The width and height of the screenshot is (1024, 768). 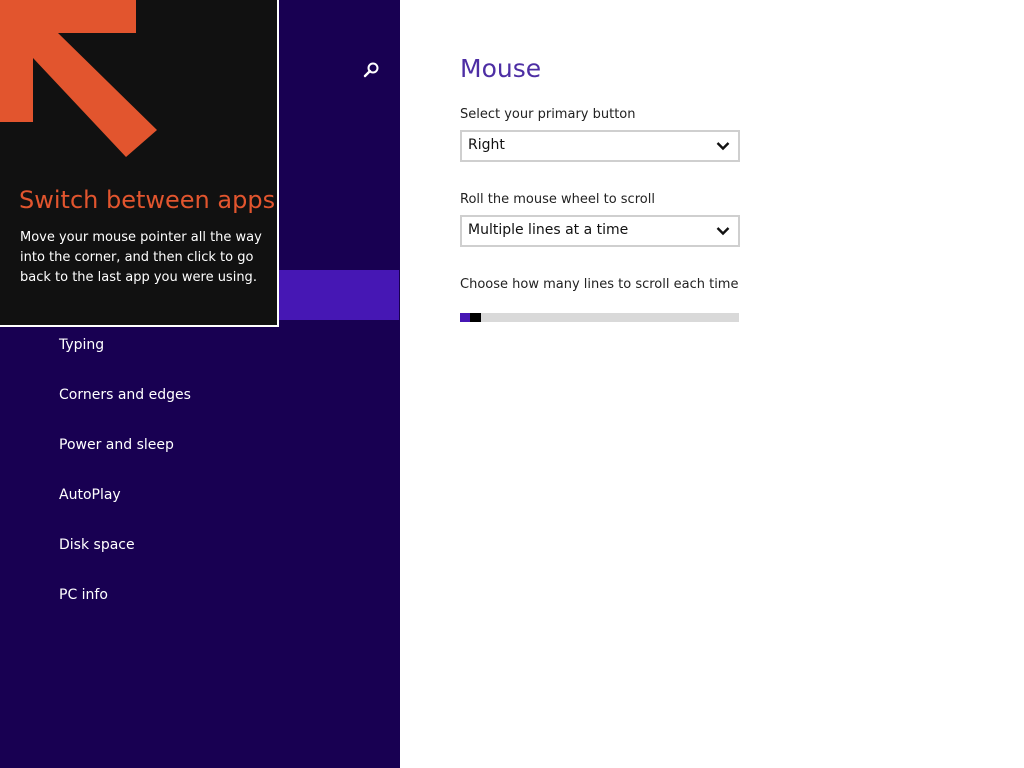 What do you see at coordinates (599, 317) in the screenshot?
I see `scroll-lines-slider` at bounding box center [599, 317].